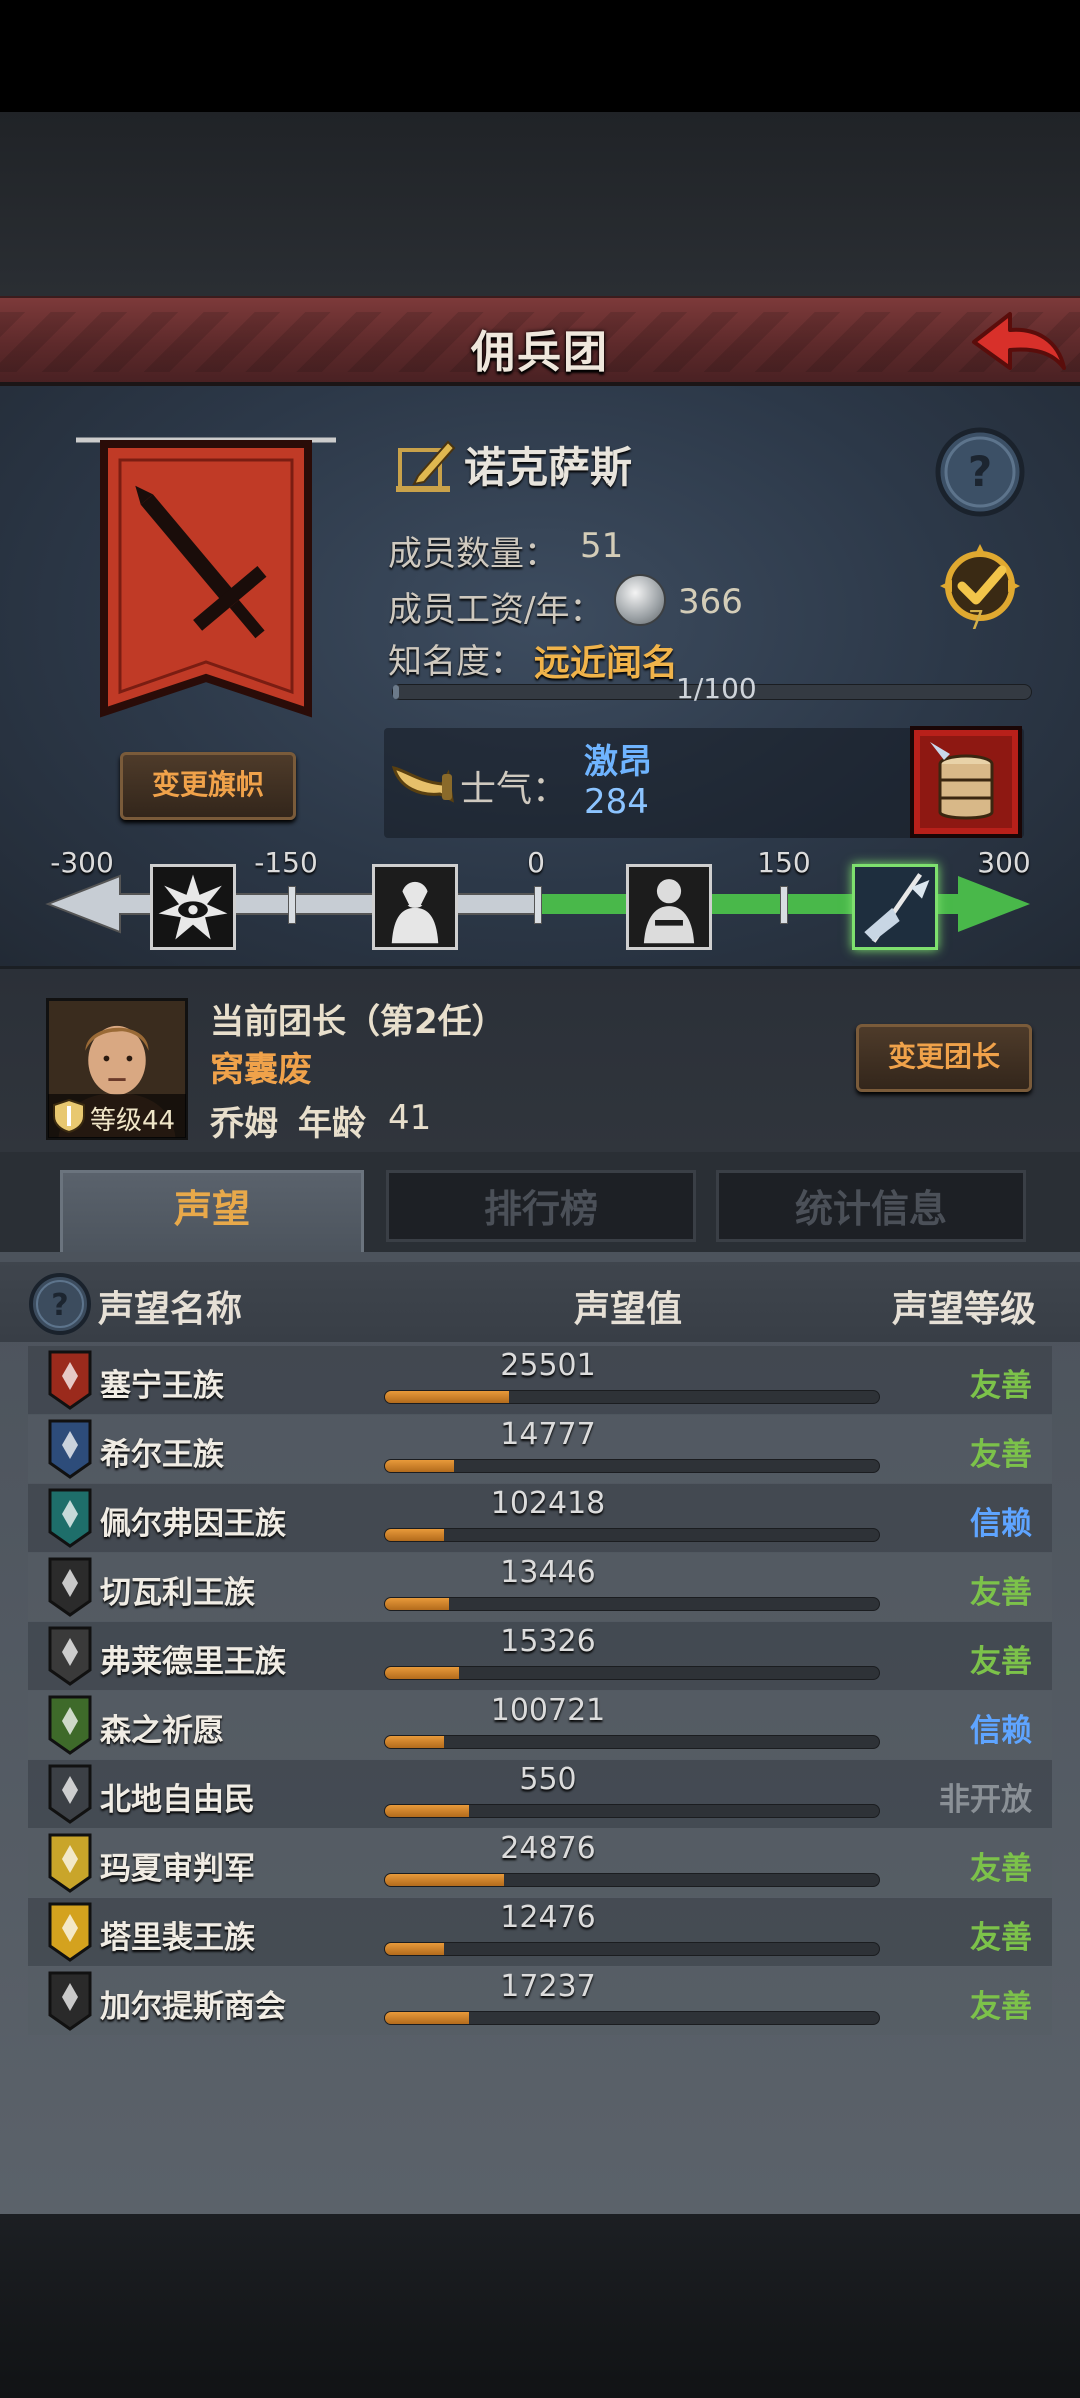 Image resolution: width=1080 pixels, height=2398 pixels. I want to click on morale-steady-icon, so click(669, 907).